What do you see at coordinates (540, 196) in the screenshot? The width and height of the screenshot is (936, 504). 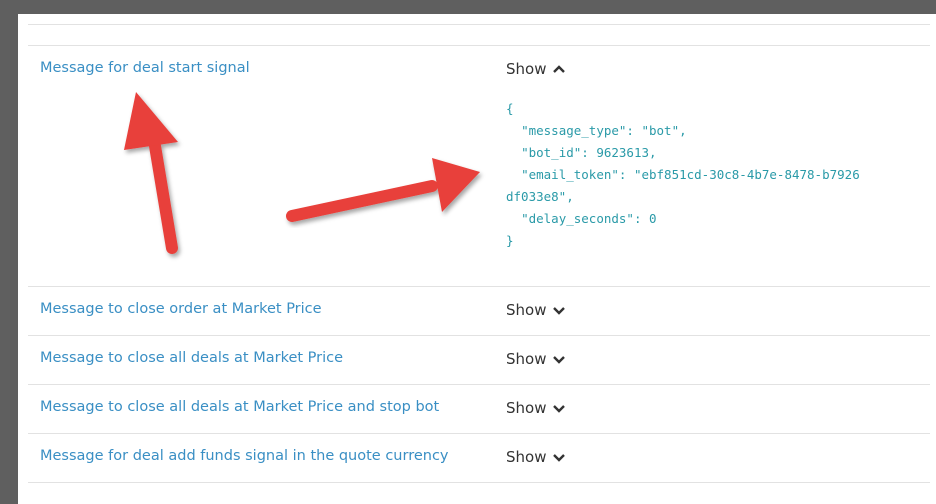 I see `code-line: df033e8",` at bounding box center [540, 196].